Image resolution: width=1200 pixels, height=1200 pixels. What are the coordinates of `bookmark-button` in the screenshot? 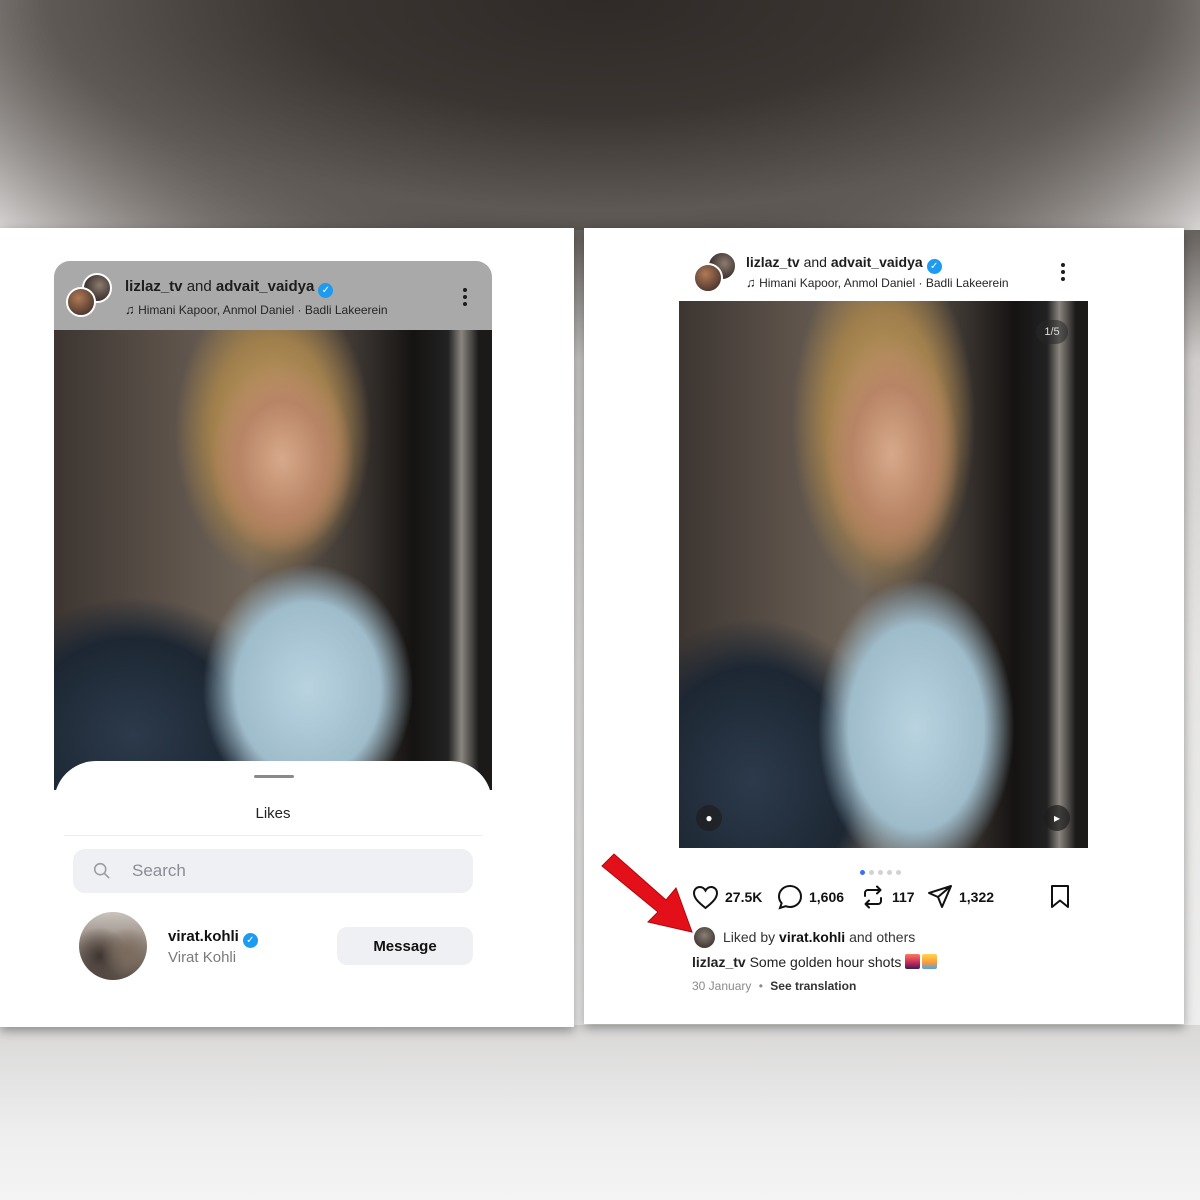 It's located at (1063, 897).